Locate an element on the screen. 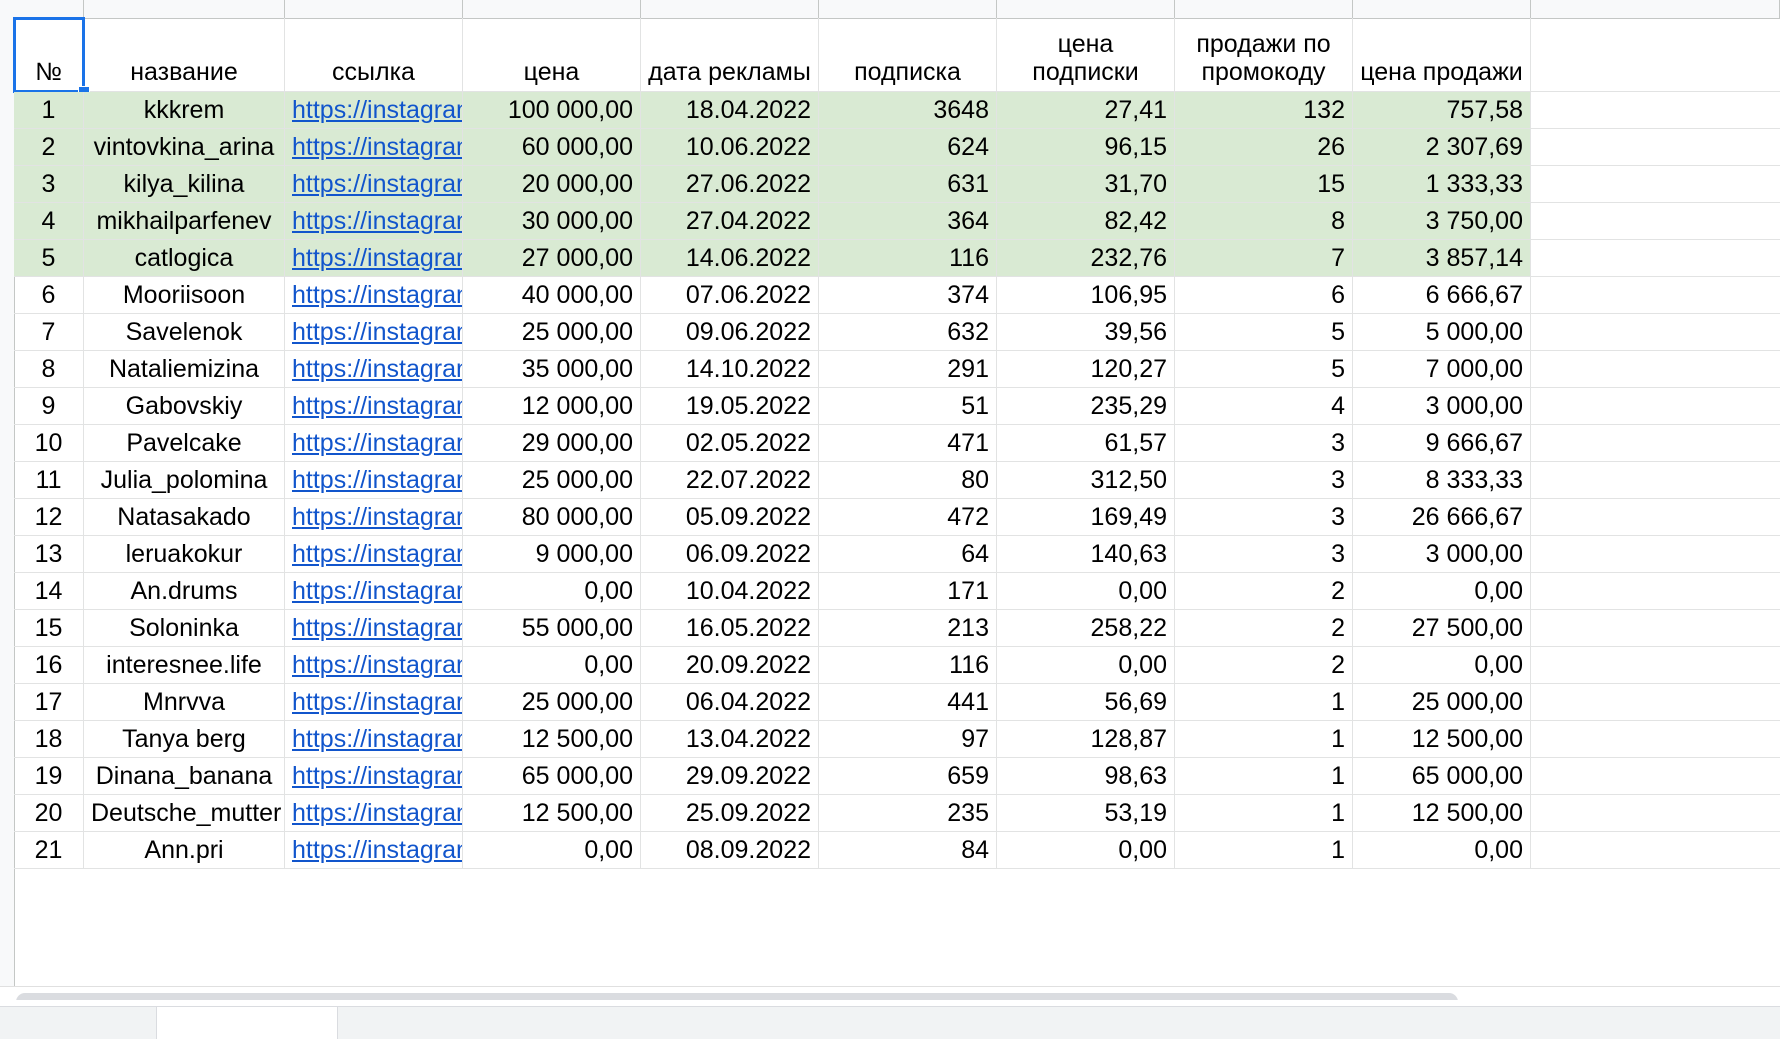  column-header-f is located at coordinates (908, 9).